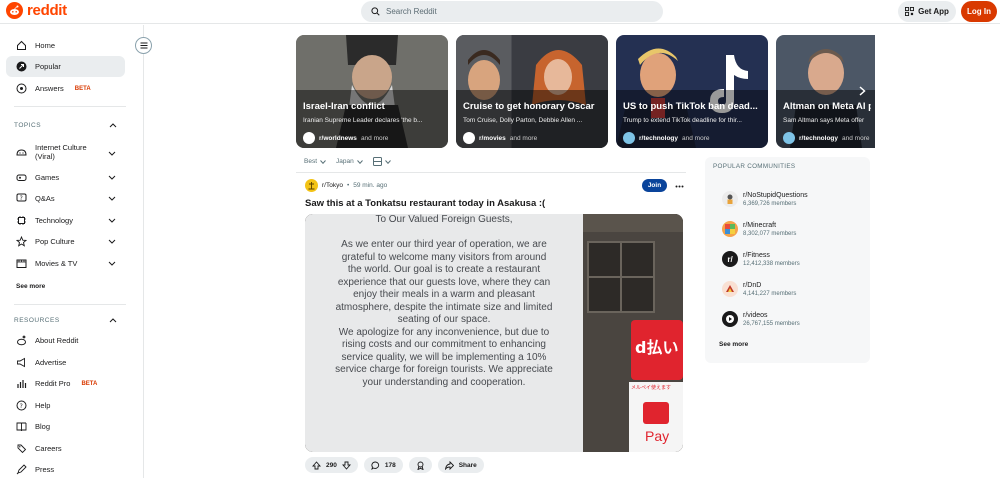  Describe the element at coordinates (730, 199) in the screenshot. I see `nostupidquestions-avatar-icon` at that location.